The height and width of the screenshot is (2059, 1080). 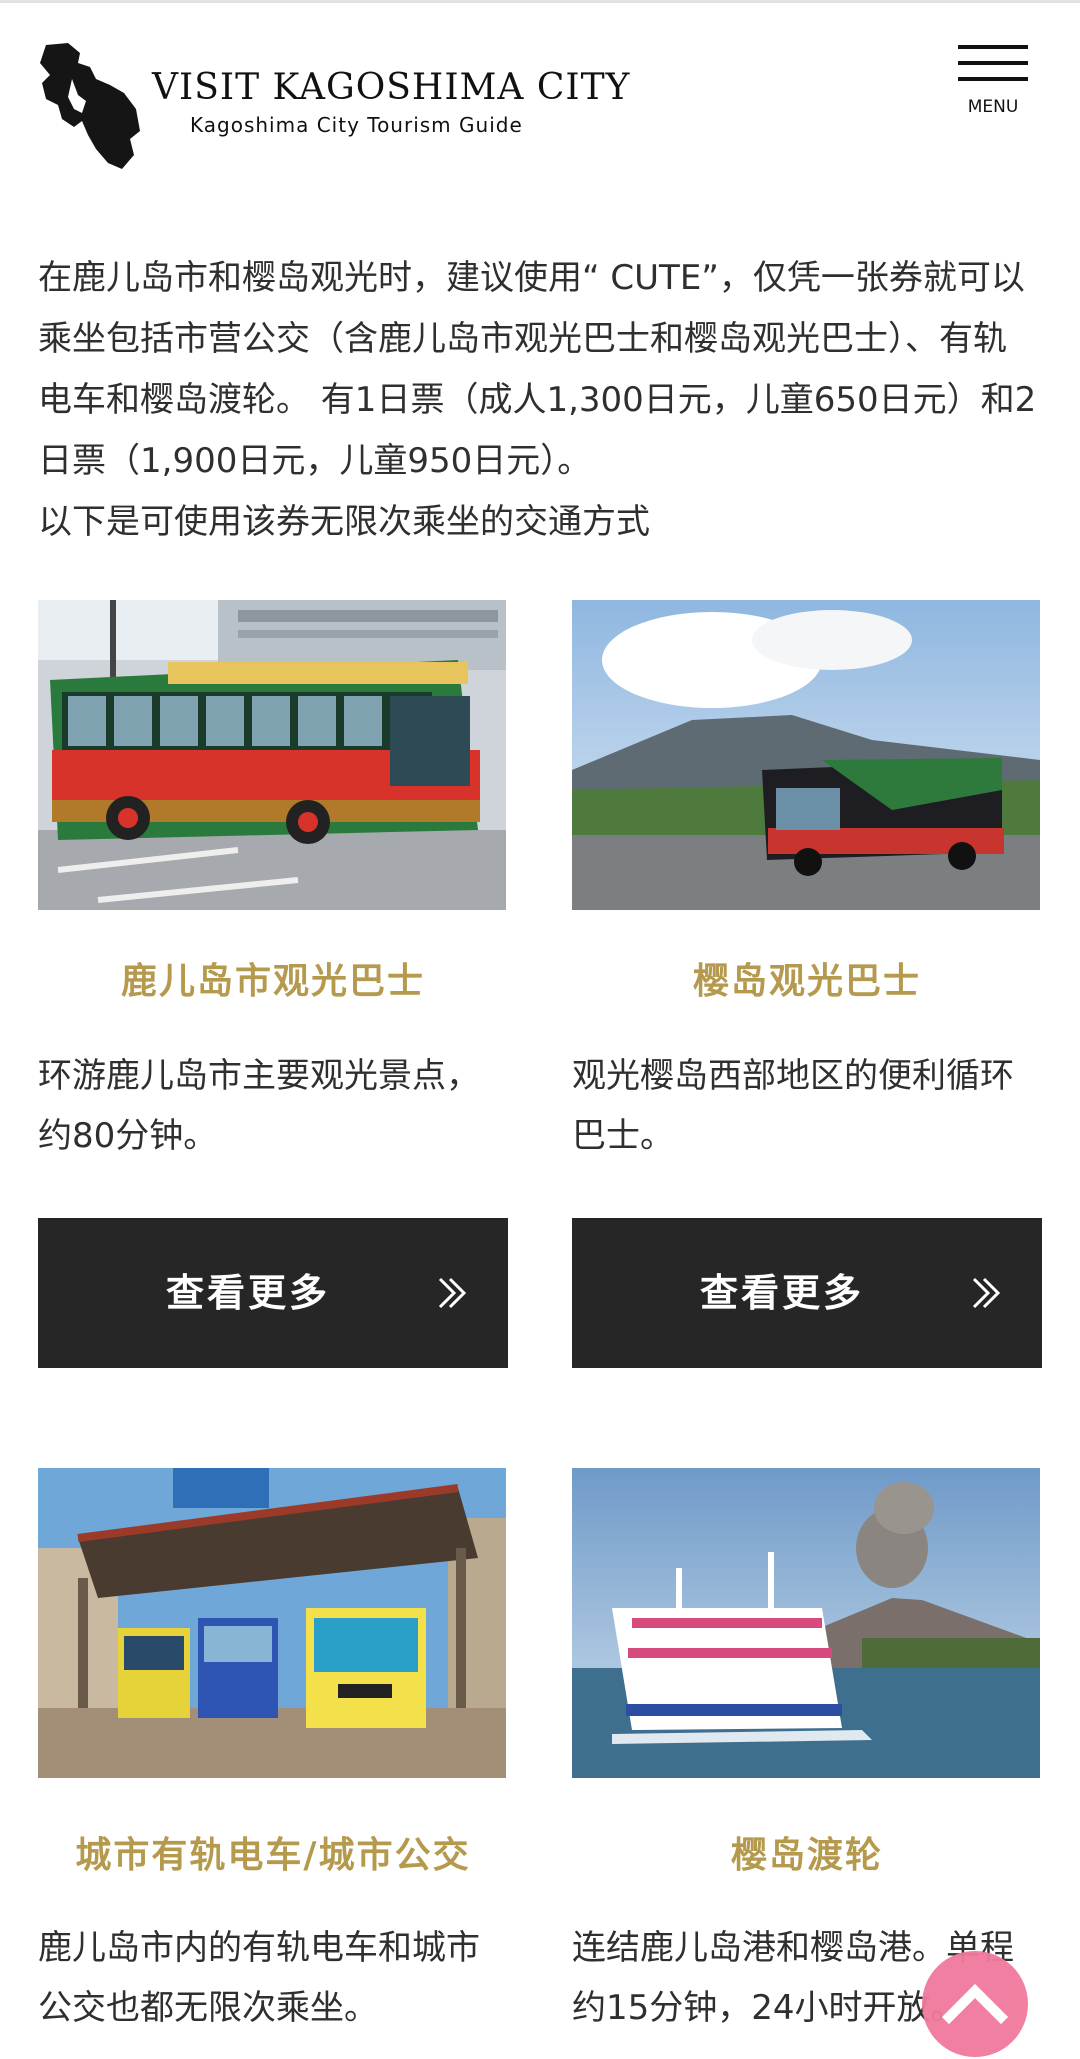 I want to click on site-subtitle: Kagoshima City Tourism Guide, so click(x=356, y=125).